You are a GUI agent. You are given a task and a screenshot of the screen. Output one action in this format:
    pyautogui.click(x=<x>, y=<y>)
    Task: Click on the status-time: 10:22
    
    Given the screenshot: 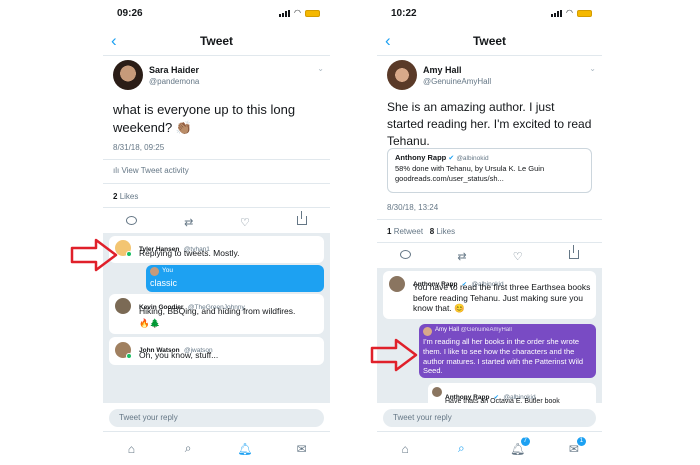 What is the action you would take?
    pyautogui.click(x=404, y=13)
    